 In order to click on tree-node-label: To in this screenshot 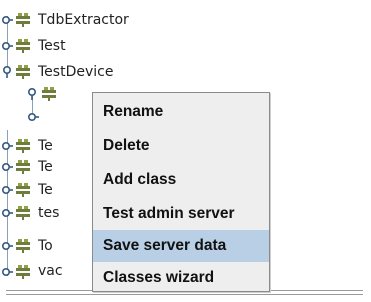, I will do `click(45, 246)`.